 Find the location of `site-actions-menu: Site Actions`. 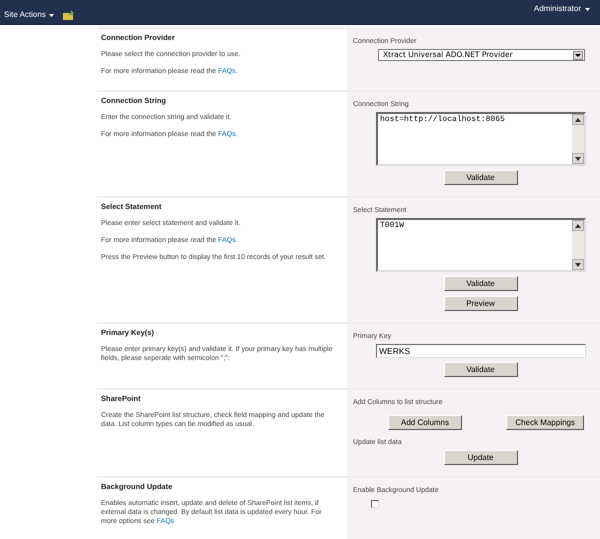

site-actions-menu: Site Actions is located at coordinates (29, 15).